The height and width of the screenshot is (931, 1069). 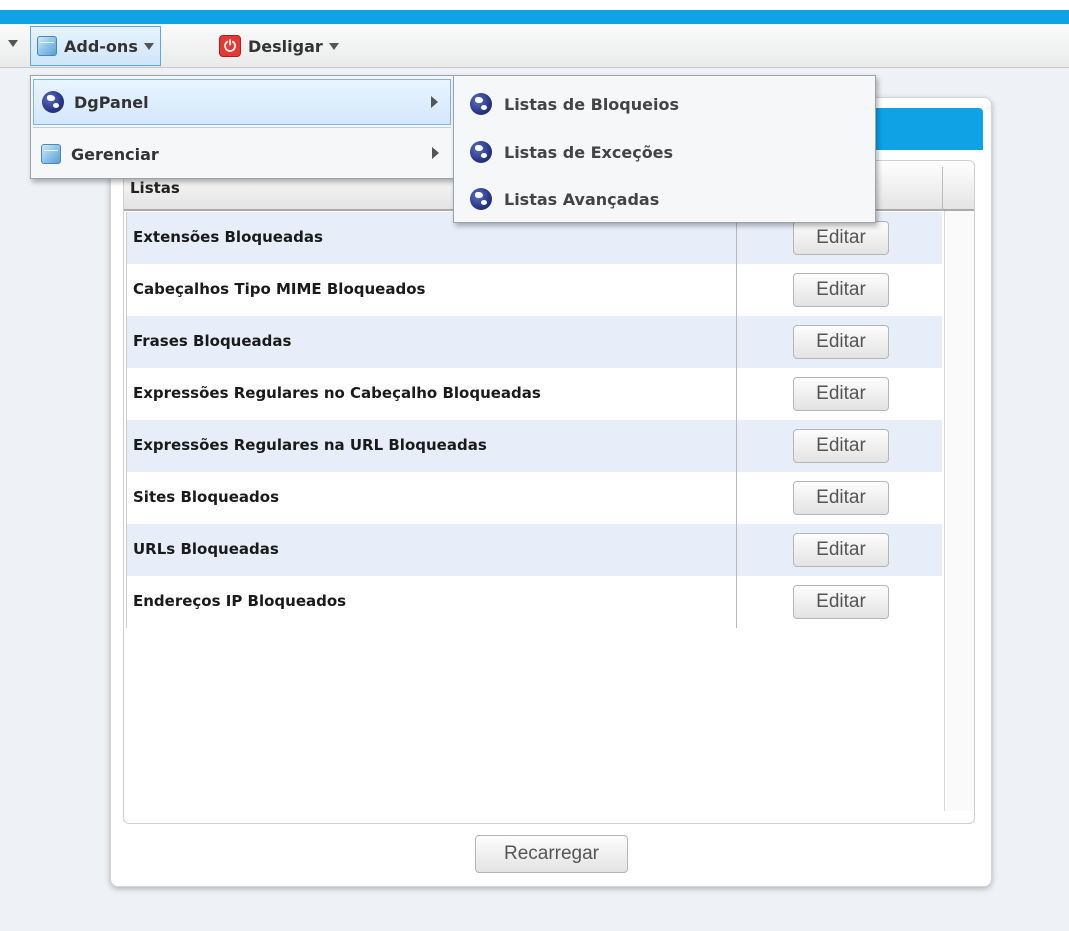 I want to click on menu-divider, so click(x=242, y=127).